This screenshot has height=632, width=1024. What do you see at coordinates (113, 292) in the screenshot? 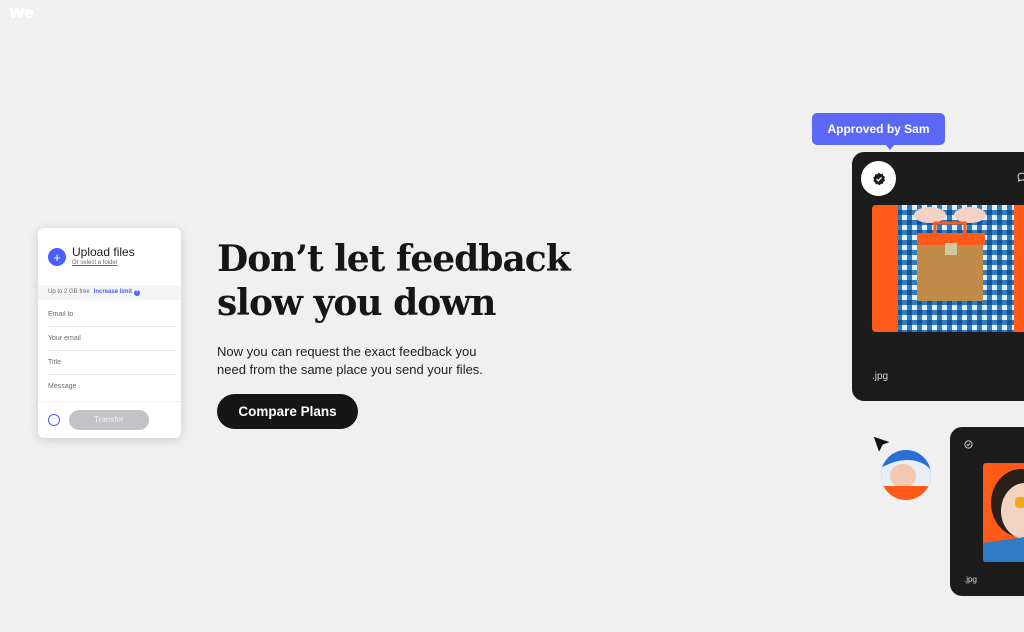
I see `increase-limit-link: Increase limit` at bounding box center [113, 292].